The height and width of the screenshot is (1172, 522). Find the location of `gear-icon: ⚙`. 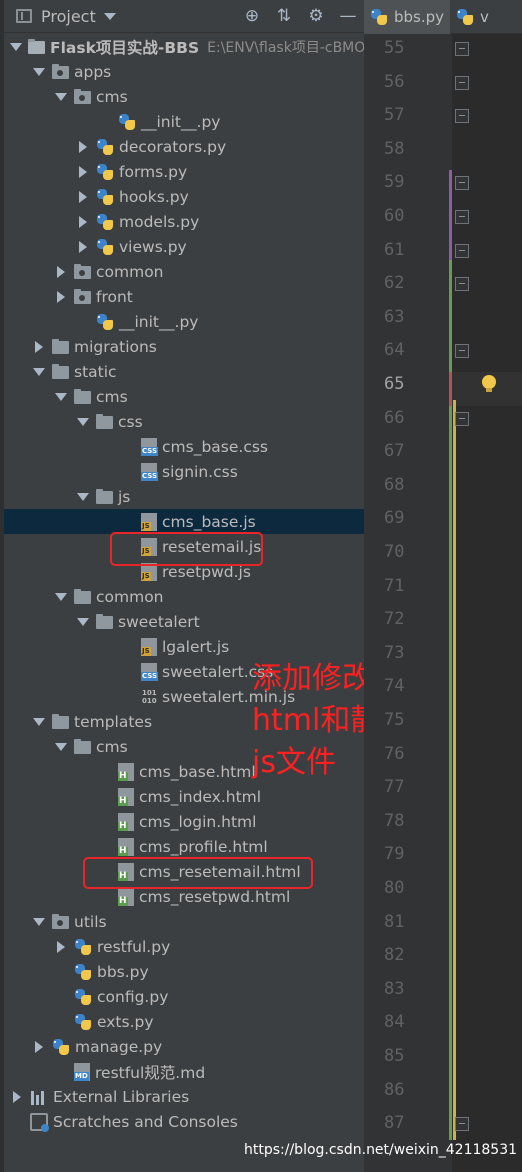

gear-icon: ⚙ is located at coordinates (316, 16).